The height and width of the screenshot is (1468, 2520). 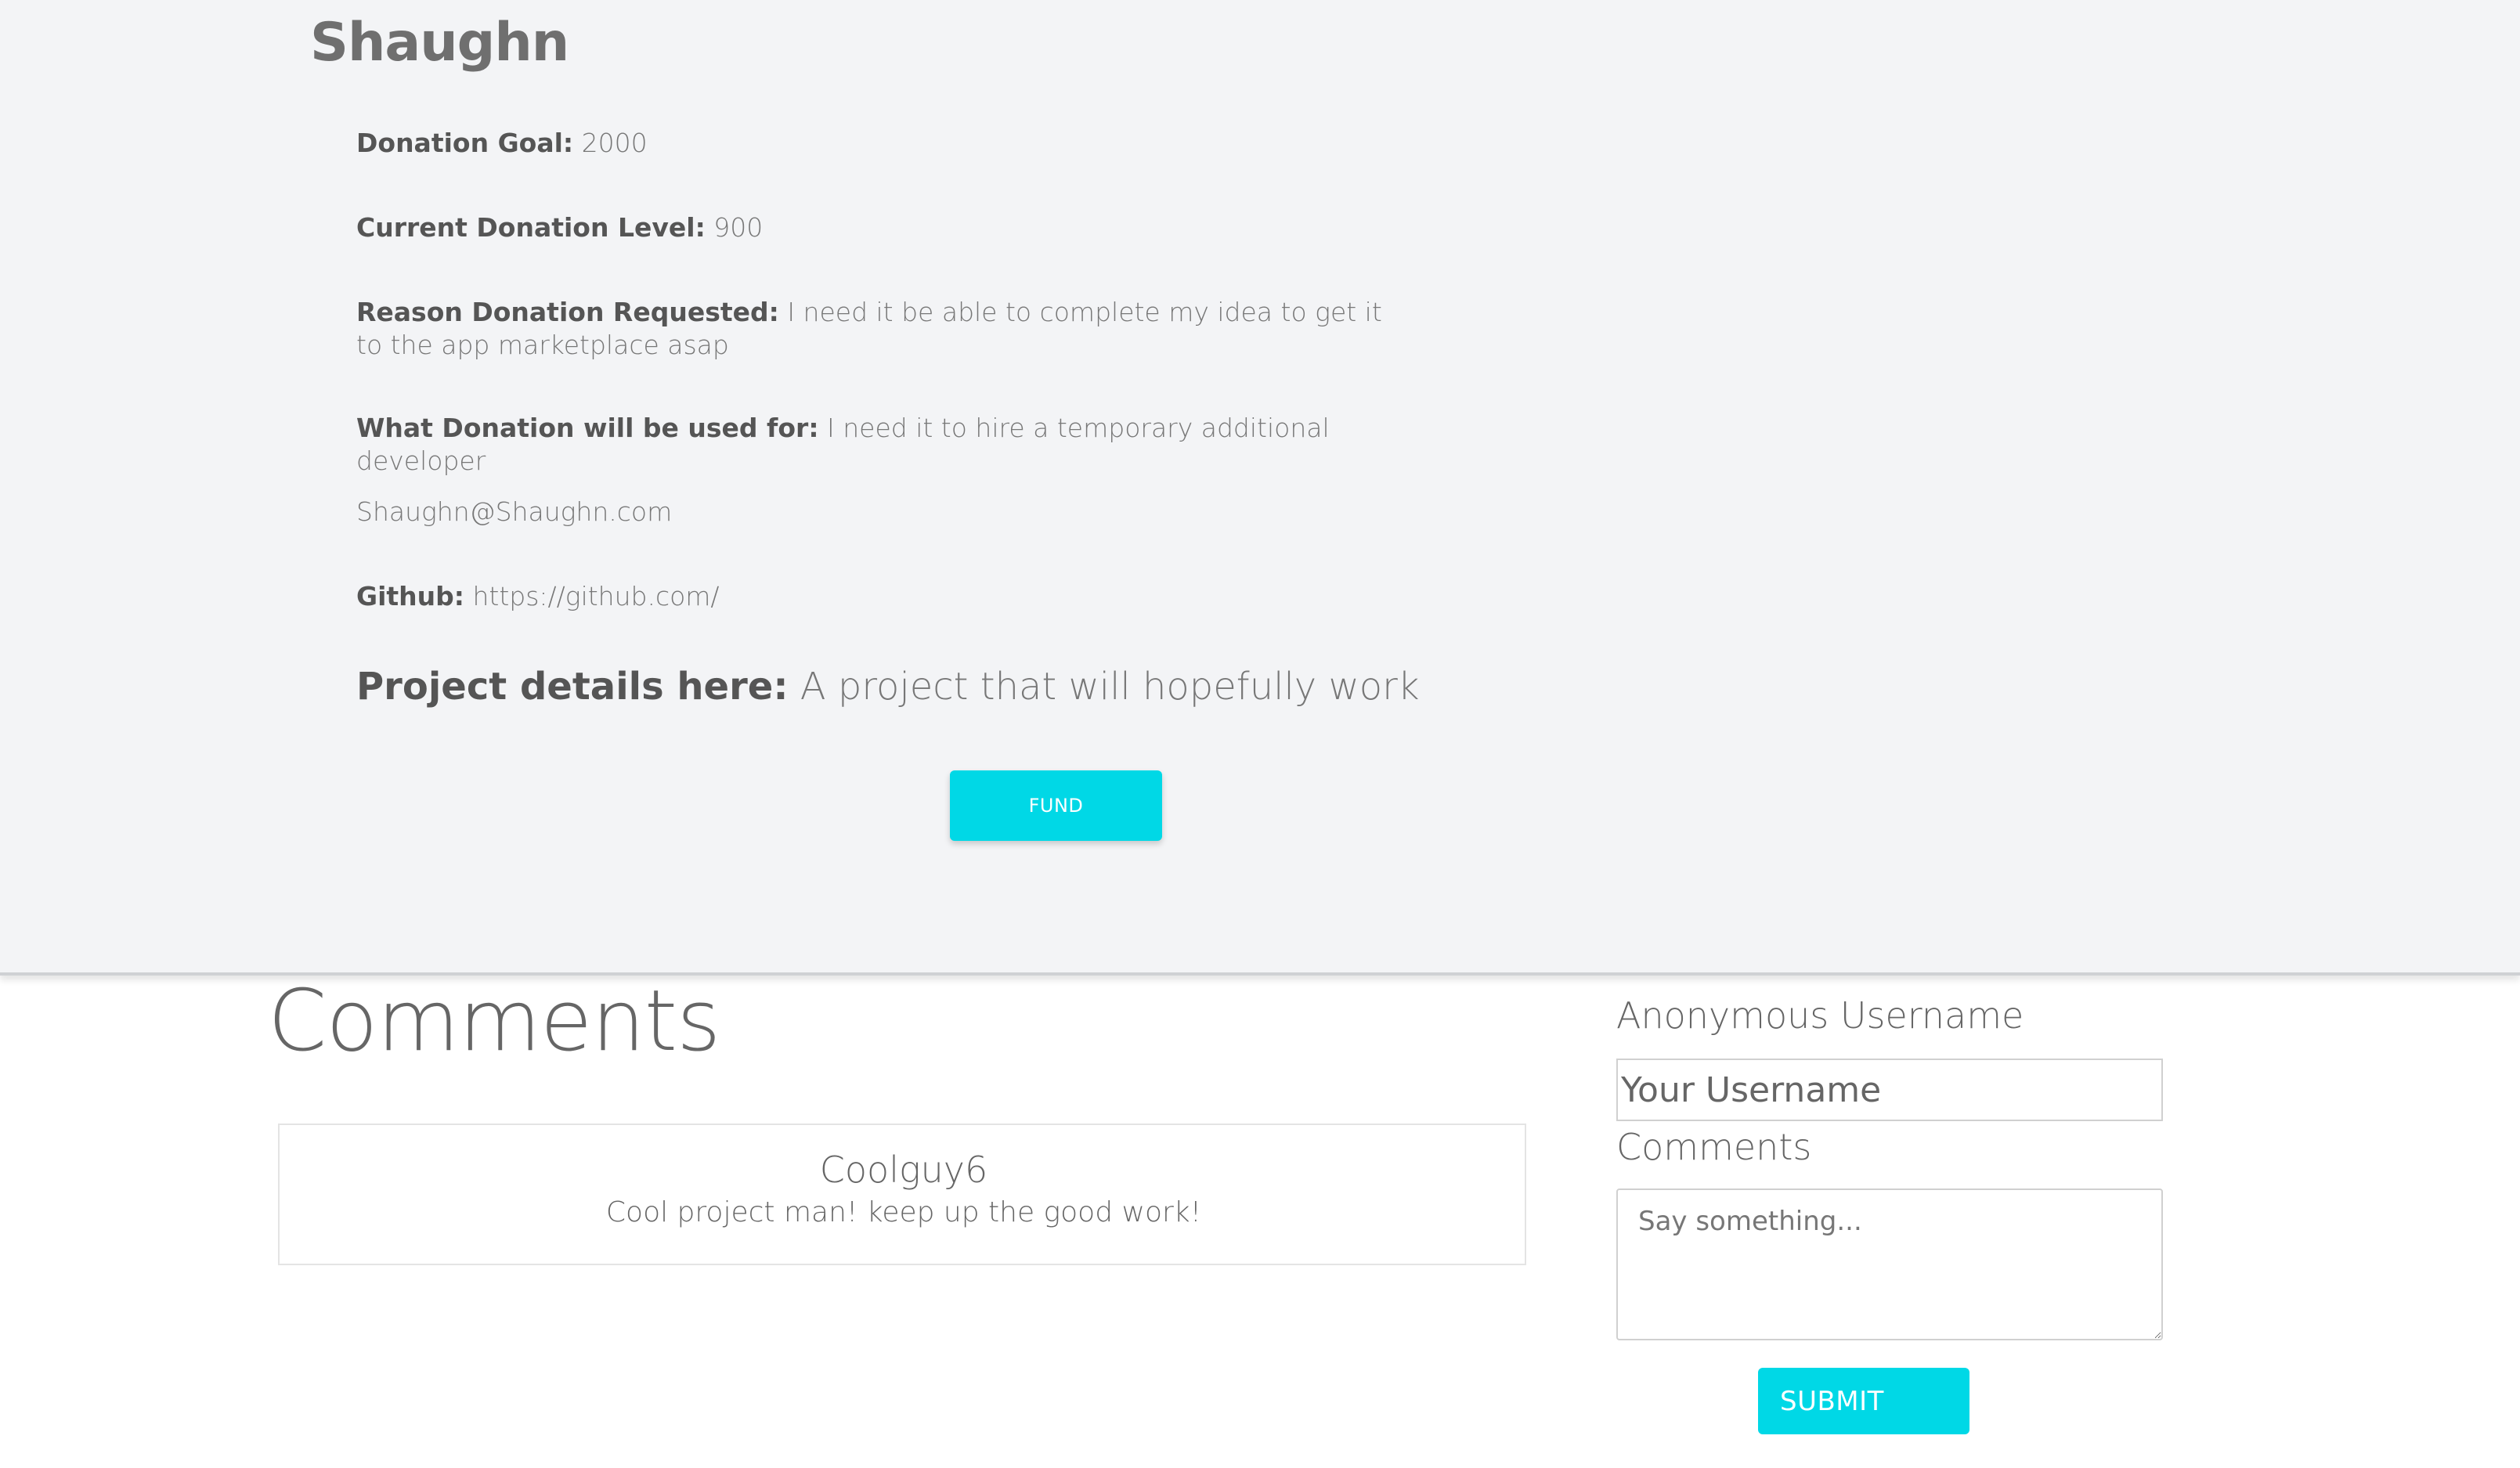 What do you see at coordinates (567, 312) in the screenshot?
I see `donation-reason-label: Reason Donation Requested:` at bounding box center [567, 312].